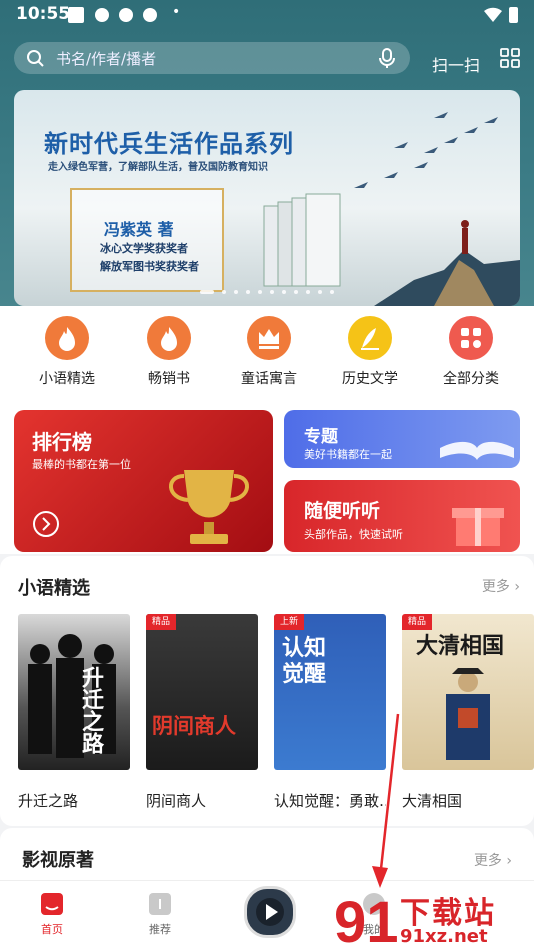 The image size is (534, 951). What do you see at coordinates (52, 929) in the screenshot?
I see `nav-home-label: 首页` at bounding box center [52, 929].